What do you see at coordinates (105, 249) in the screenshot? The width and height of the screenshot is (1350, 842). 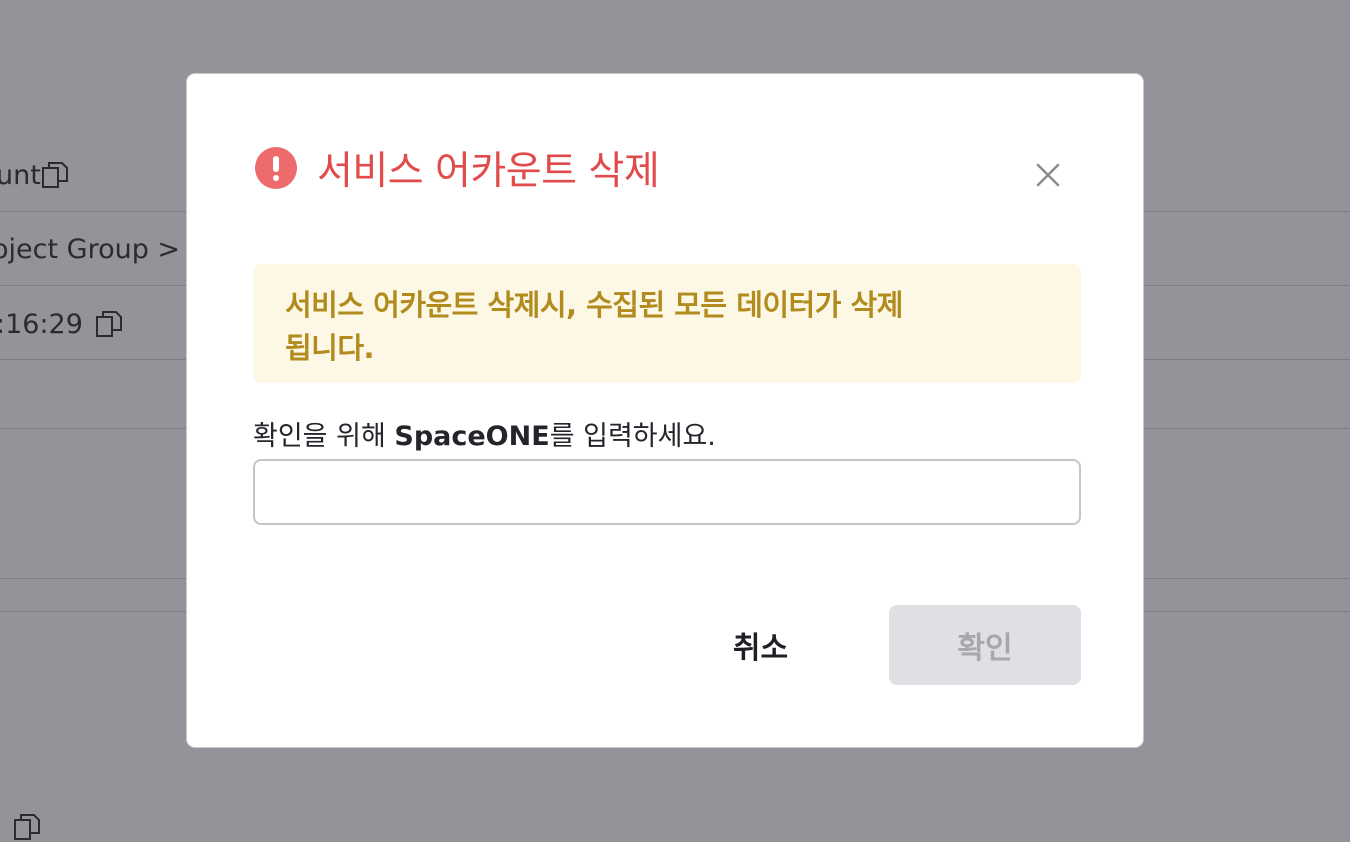 I see `background-field-value: oject Group > D` at bounding box center [105, 249].